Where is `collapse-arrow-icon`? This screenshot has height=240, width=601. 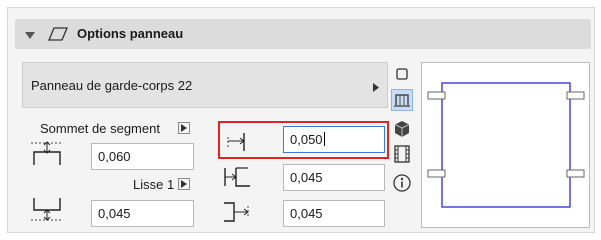
collapse-arrow-icon is located at coordinates (30, 35).